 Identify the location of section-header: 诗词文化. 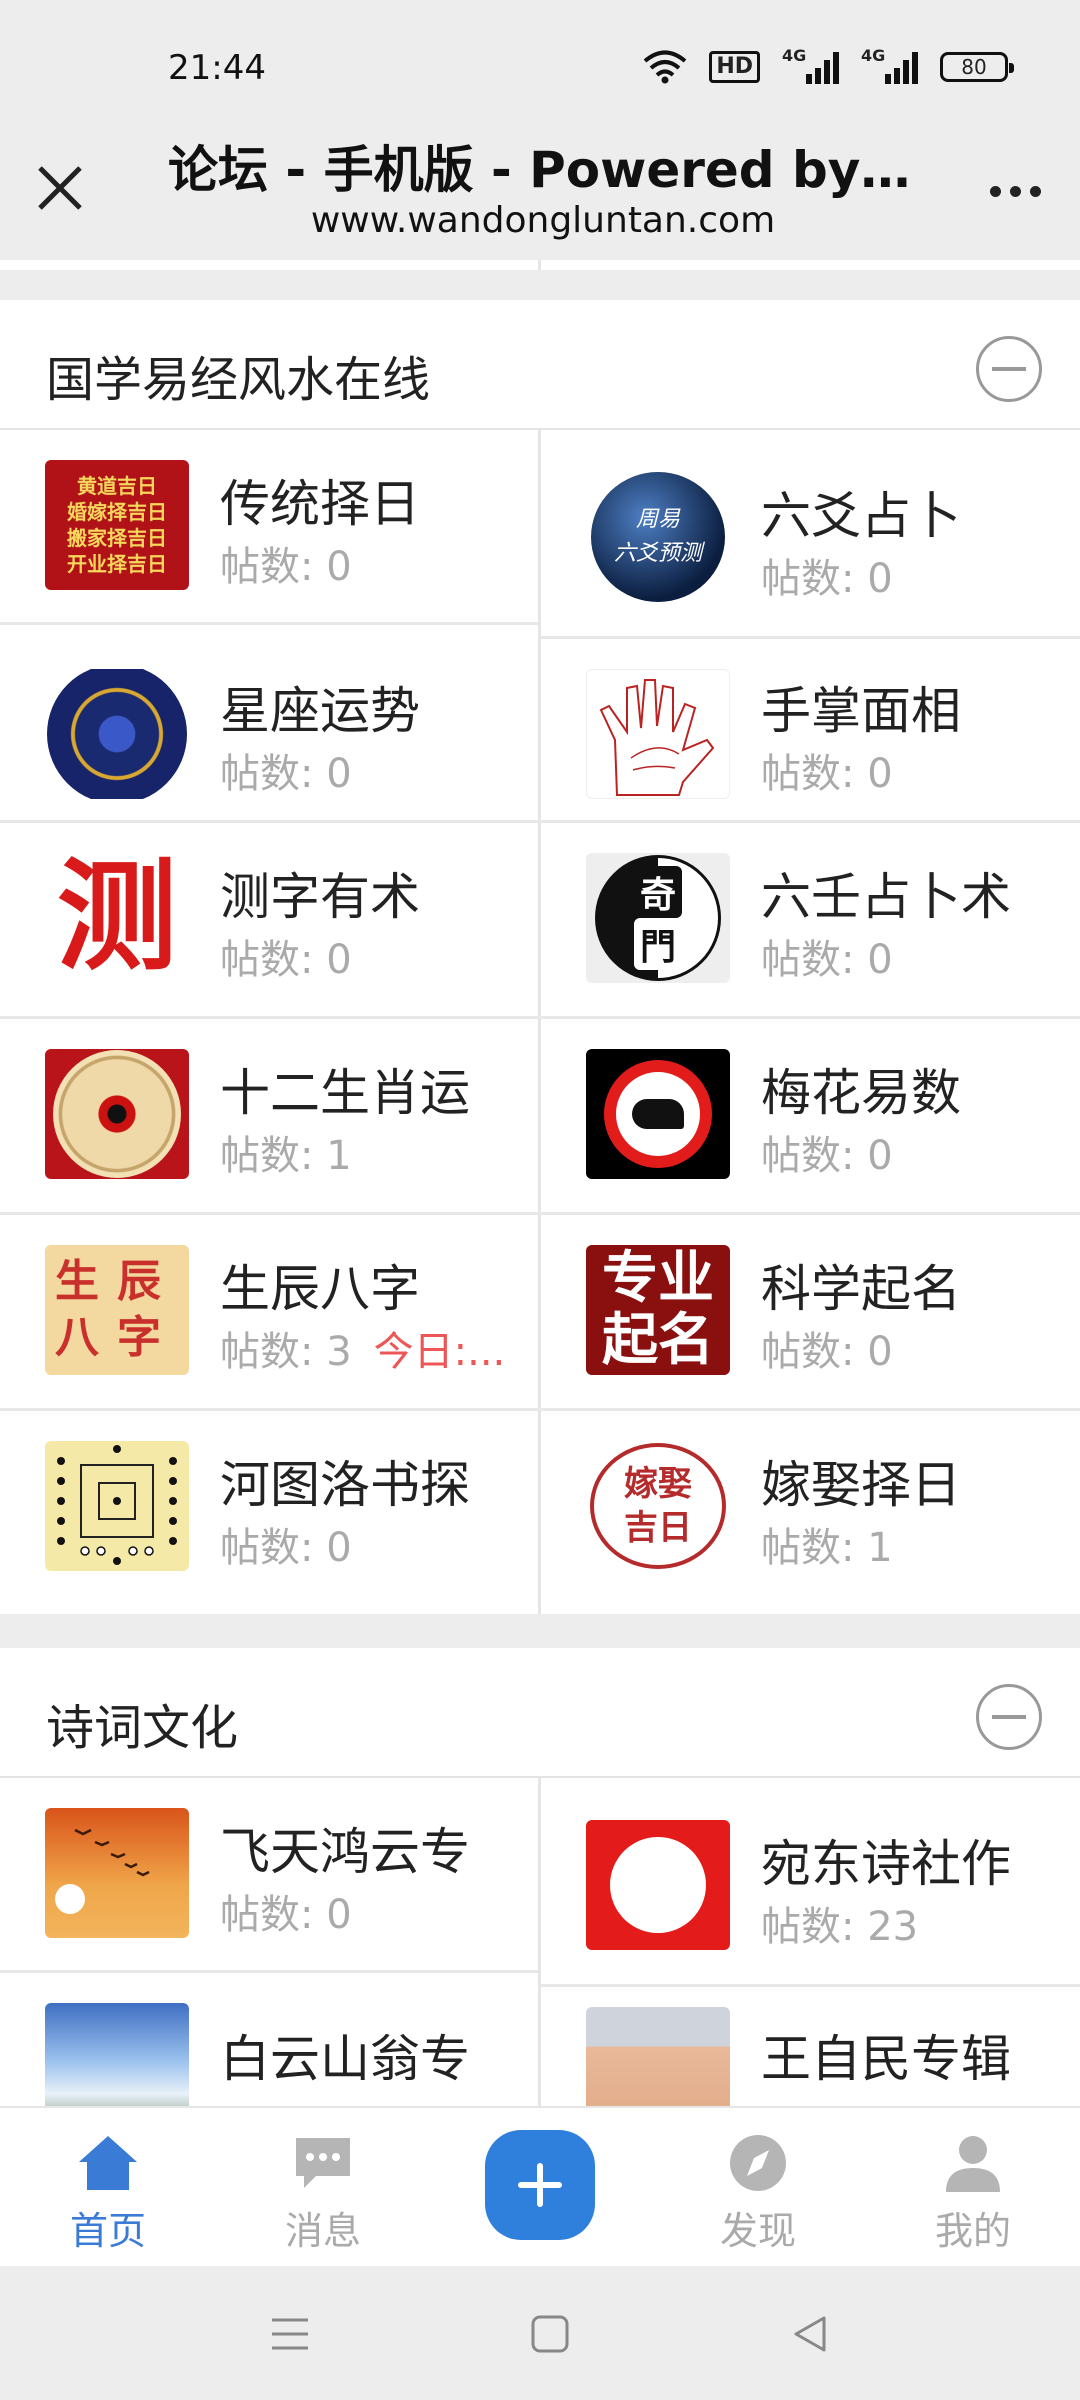
(540, 1713).